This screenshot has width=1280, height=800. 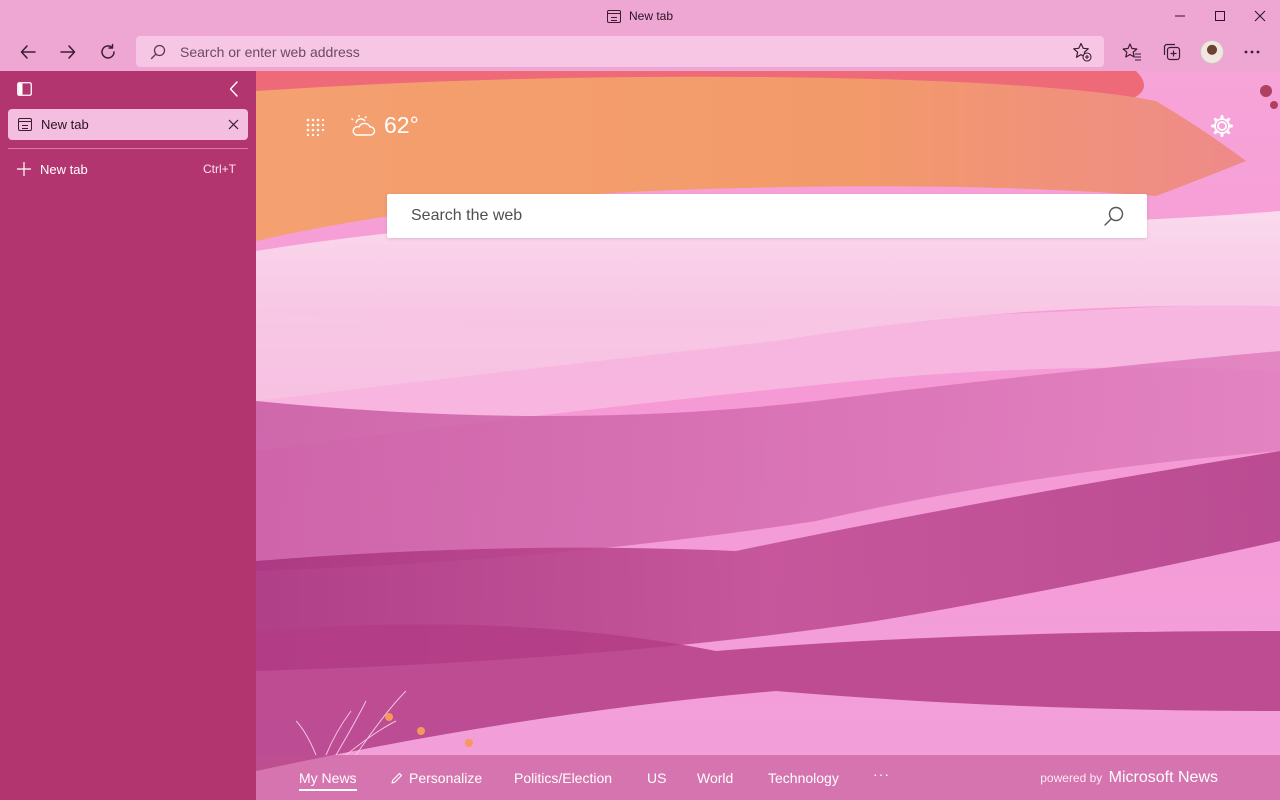 I want to click on news-provider-brand: Microsoft News, so click(x=1163, y=777).